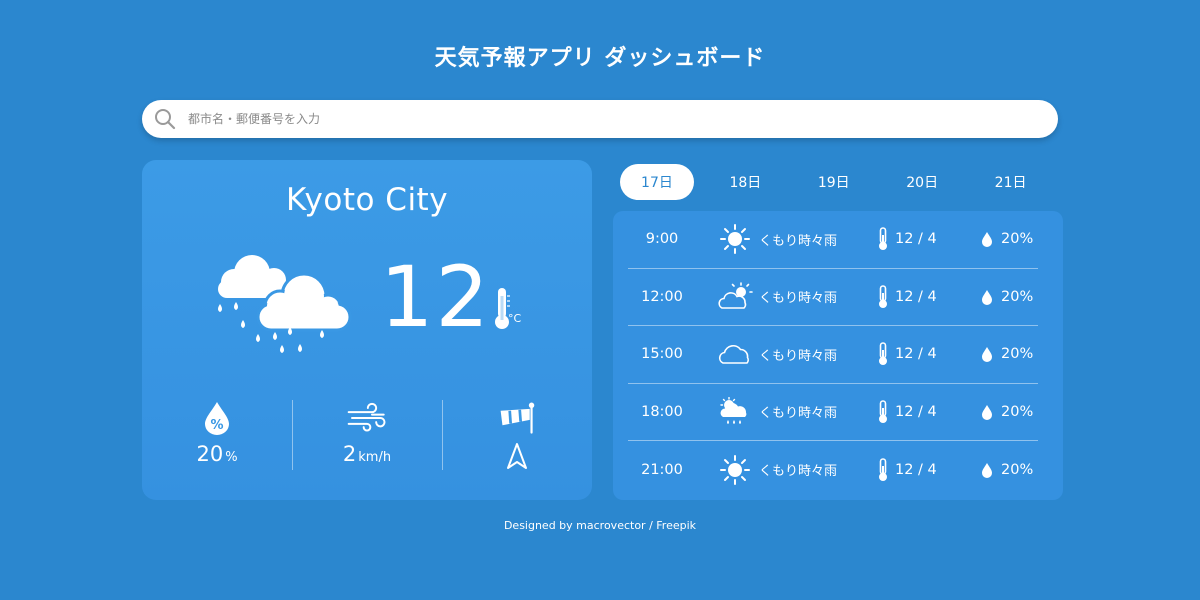  Describe the element at coordinates (657, 182) in the screenshot. I see `tab-day-17: 17日` at that location.